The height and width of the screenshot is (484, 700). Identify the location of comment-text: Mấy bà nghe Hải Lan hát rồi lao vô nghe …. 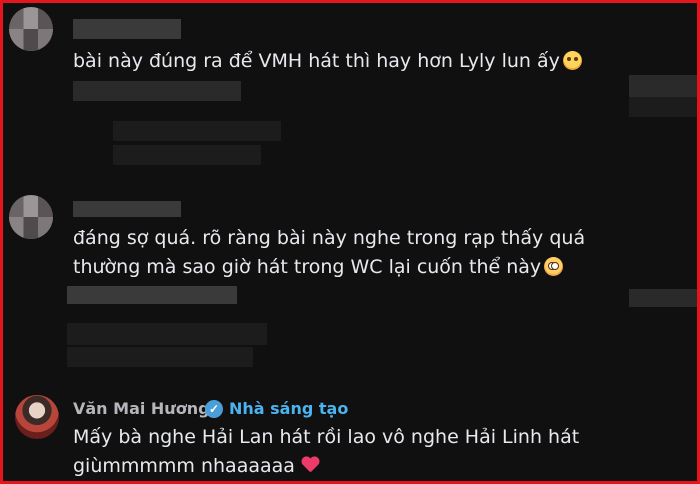
(326, 452).